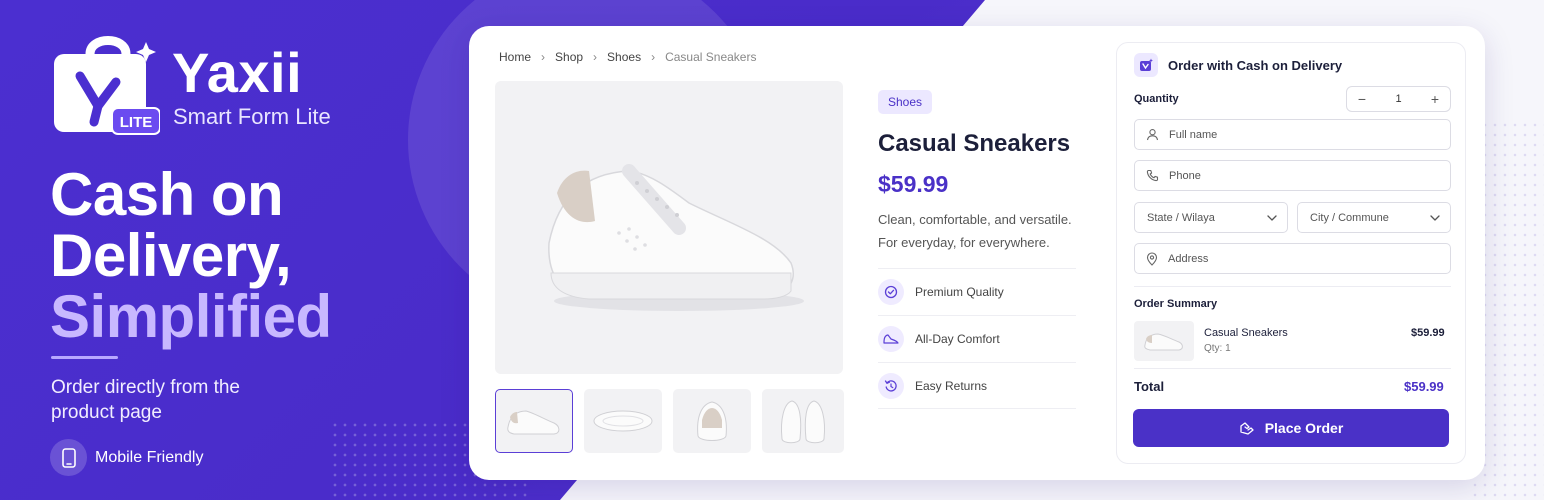 The width and height of the screenshot is (1544, 500). What do you see at coordinates (1164, 341) in the screenshot?
I see `summary-product-image` at bounding box center [1164, 341].